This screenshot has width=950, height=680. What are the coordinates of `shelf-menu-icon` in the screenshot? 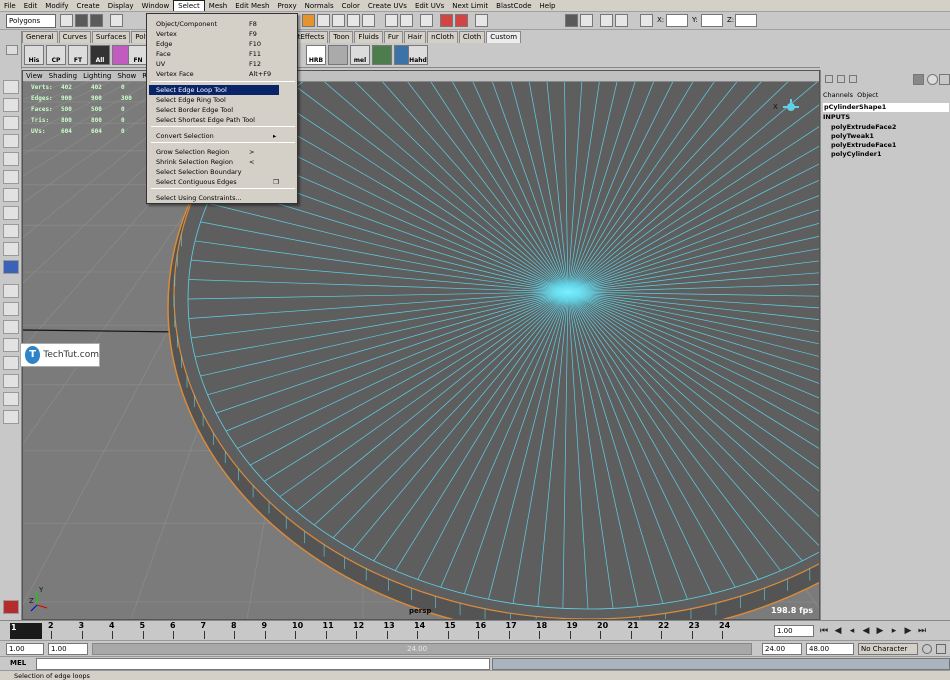 It's located at (12, 50).